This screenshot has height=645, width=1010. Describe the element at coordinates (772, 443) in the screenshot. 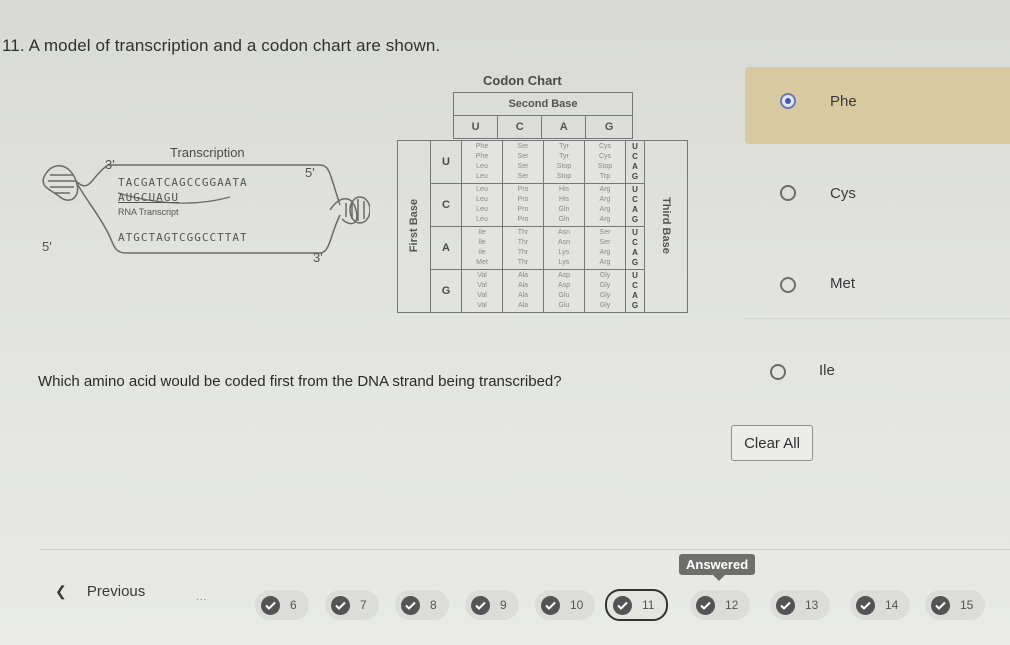

I see `clear-all-button: Clear All` at that location.